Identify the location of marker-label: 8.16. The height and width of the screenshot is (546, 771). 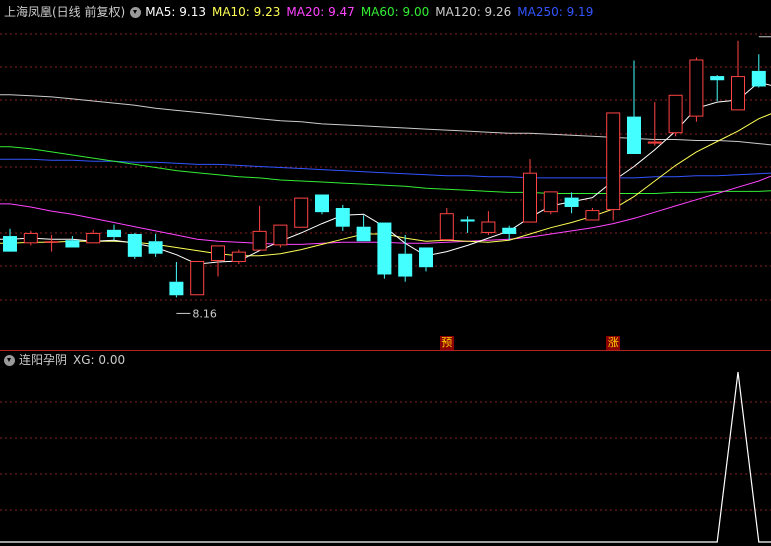
(204, 313).